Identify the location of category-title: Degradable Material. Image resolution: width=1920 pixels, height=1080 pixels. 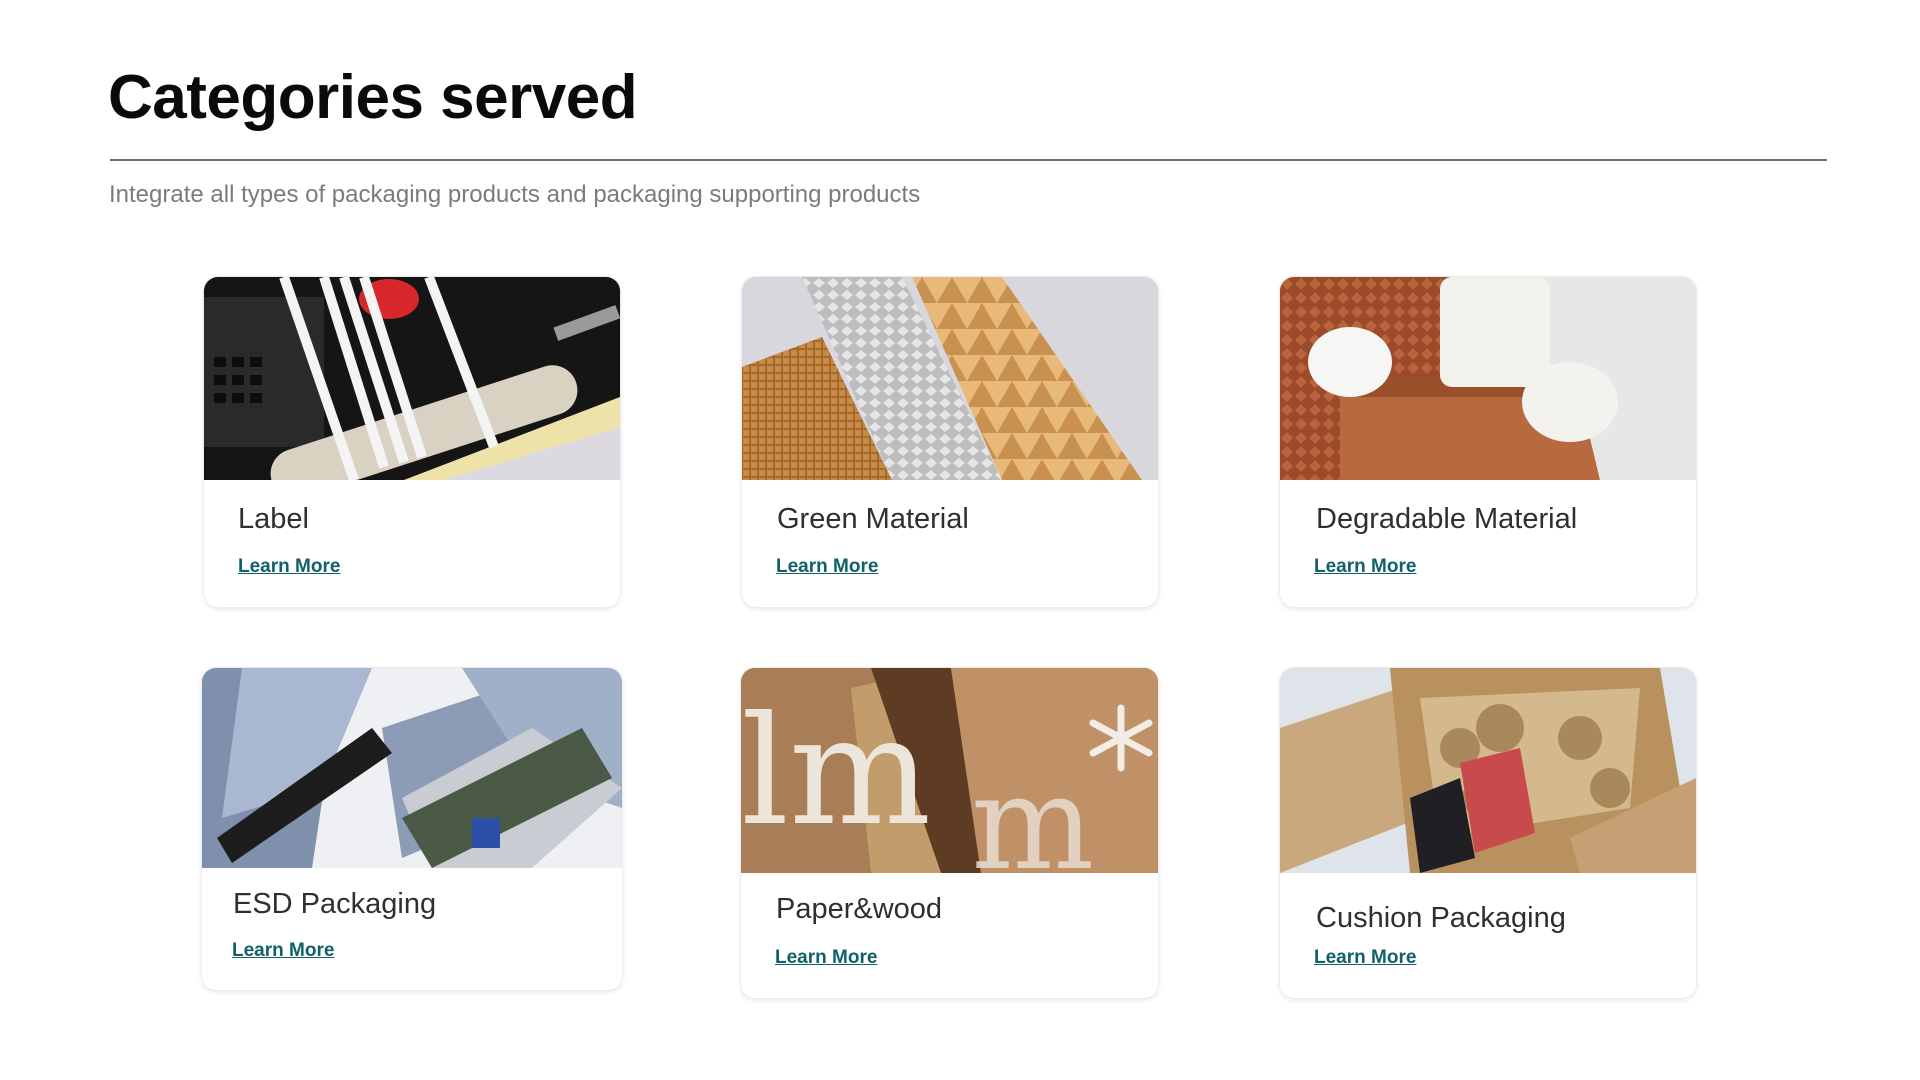
(1447, 519).